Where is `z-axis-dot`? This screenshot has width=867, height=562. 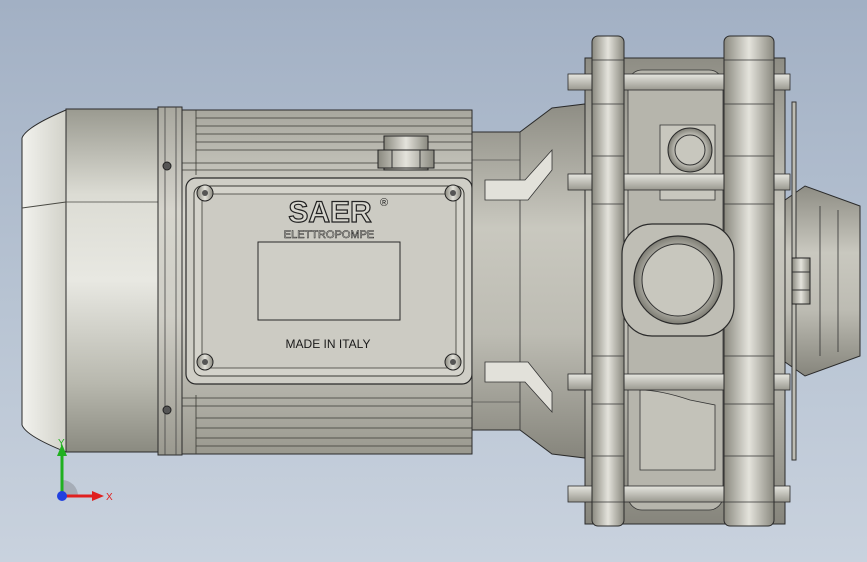
z-axis-dot is located at coordinates (62, 496).